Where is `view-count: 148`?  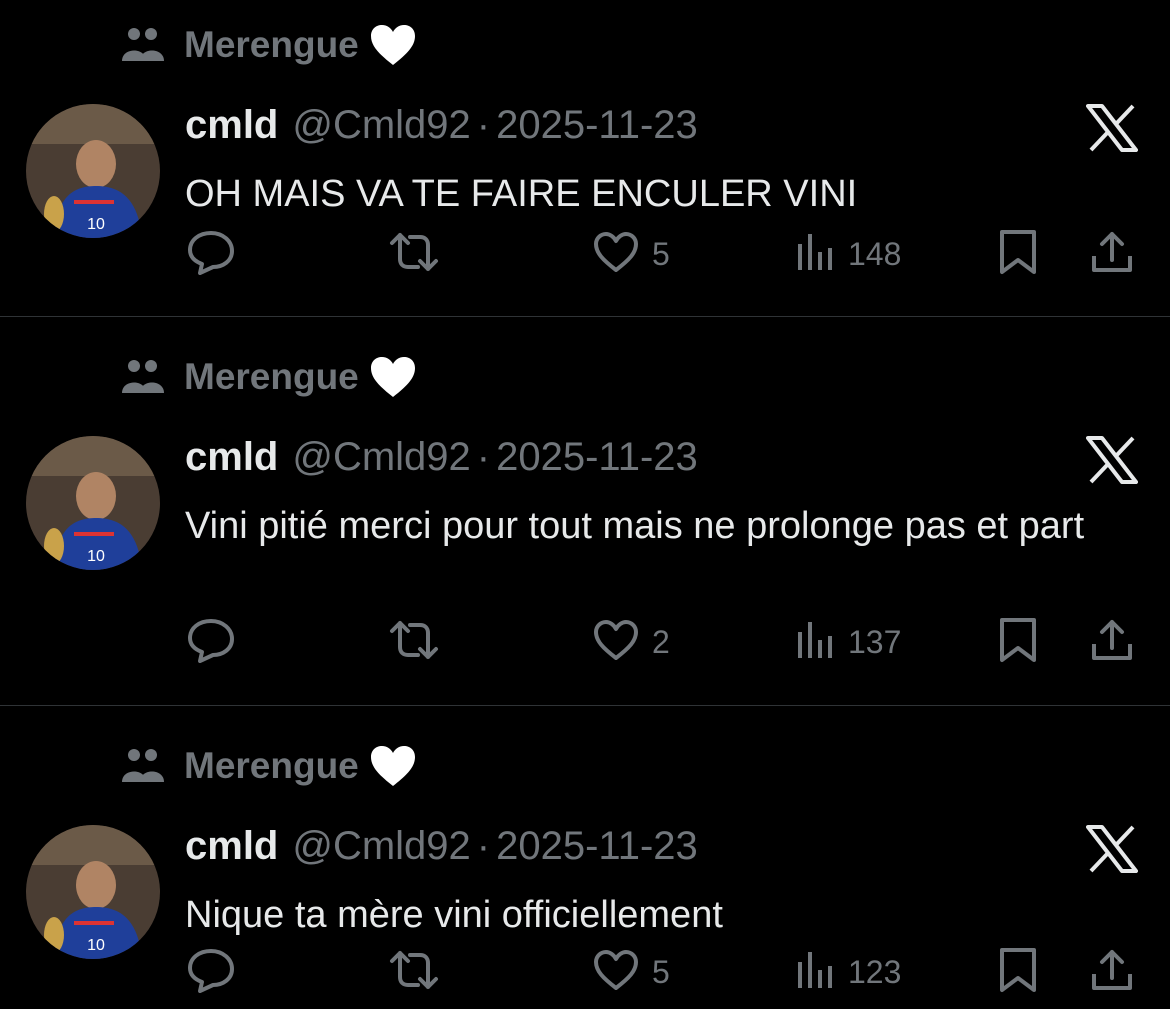 view-count: 148 is located at coordinates (875, 253).